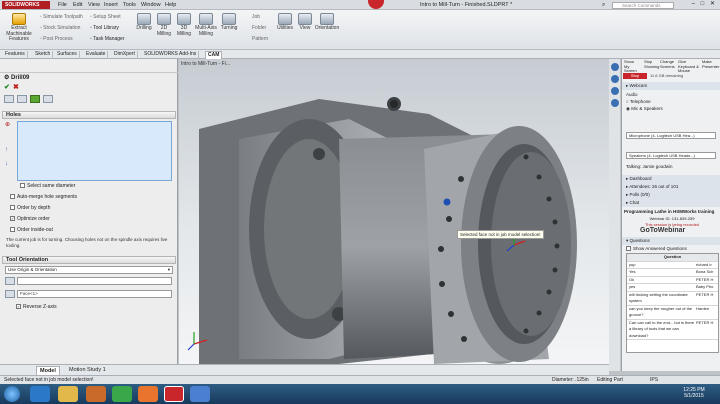 The image size is (720, 404). I want to click on holes-group-header: Holes, so click(89, 115).